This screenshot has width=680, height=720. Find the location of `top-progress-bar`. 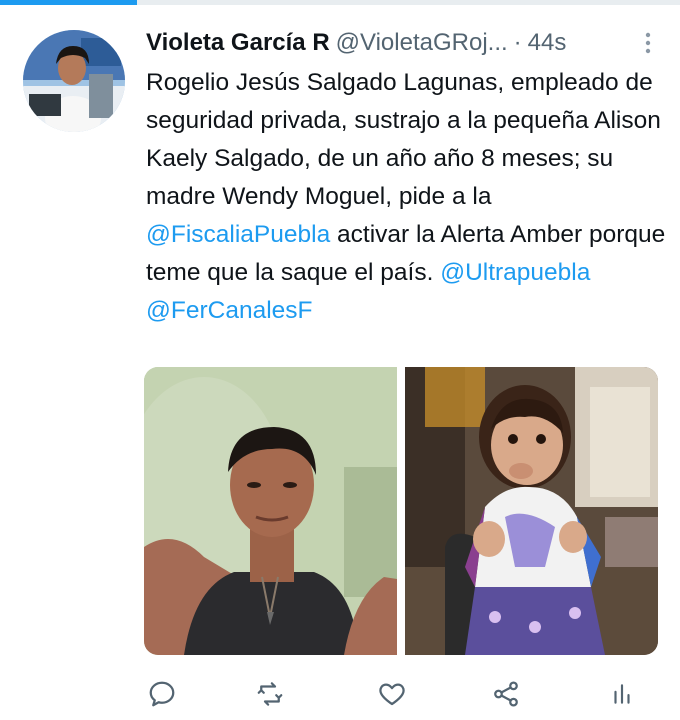

top-progress-bar is located at coordinates (340, 2).